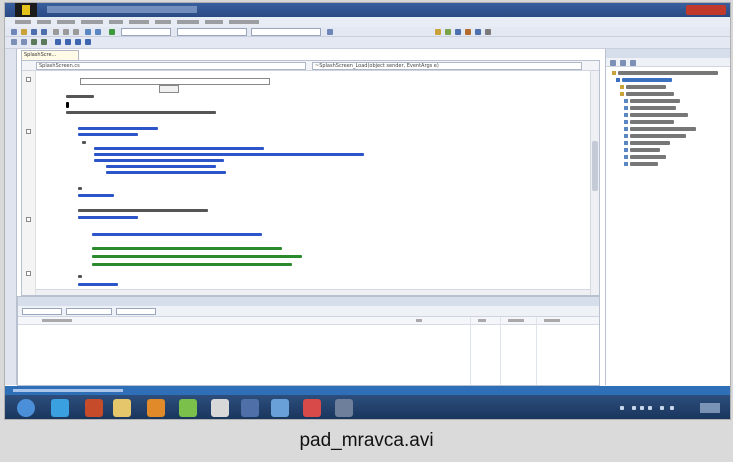  I want to click on open-folder-icon, so click(24, 32).